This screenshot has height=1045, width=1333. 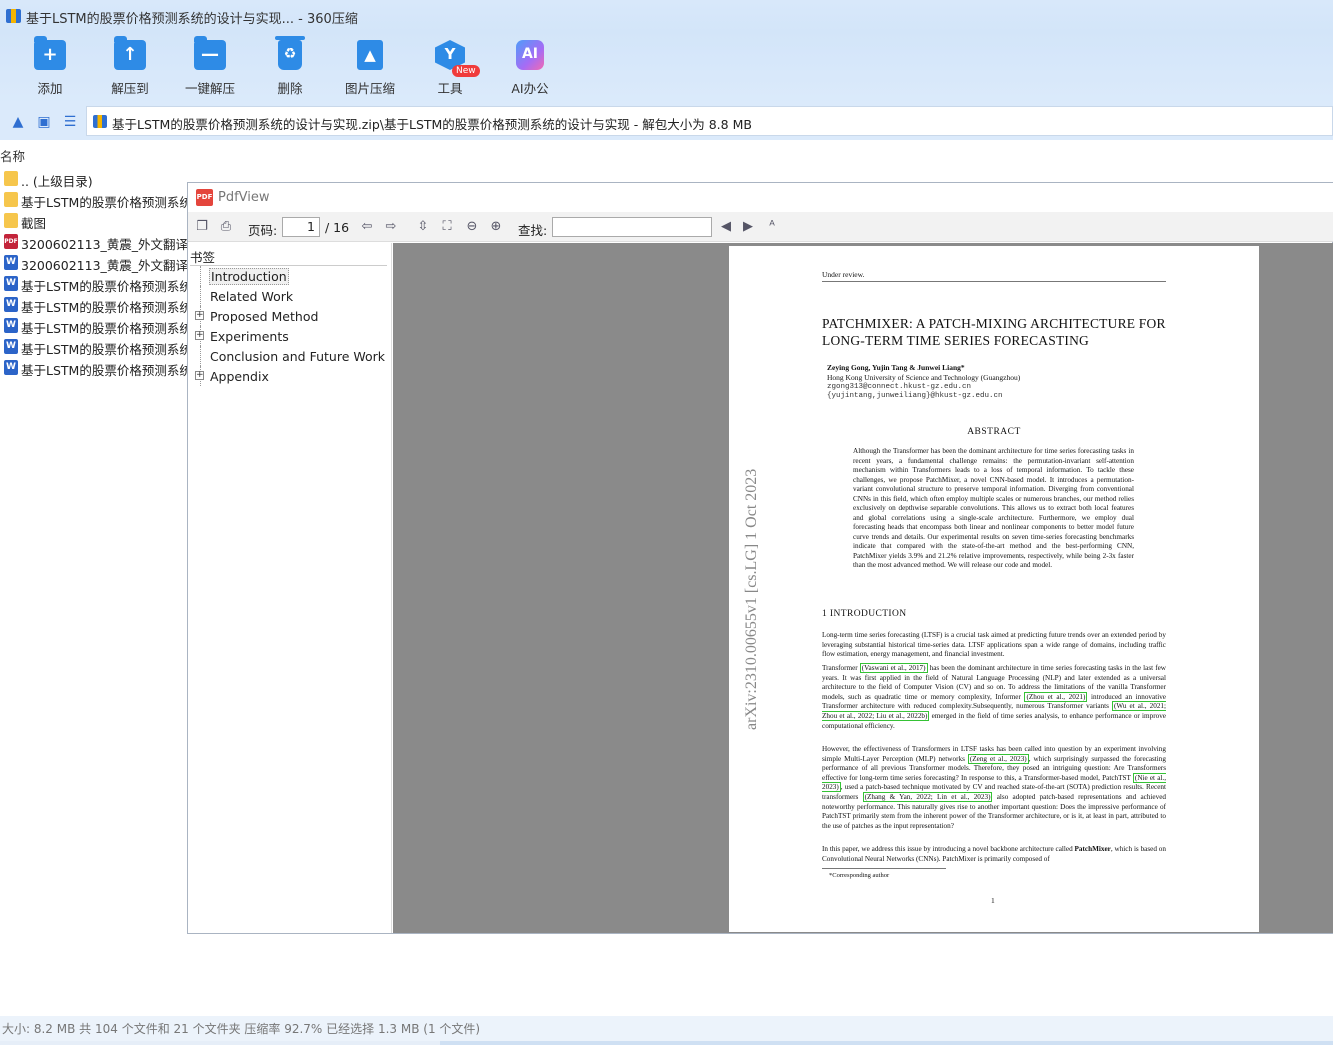 I want to click on name-column-header: 名称, so click(x=12, y=155).